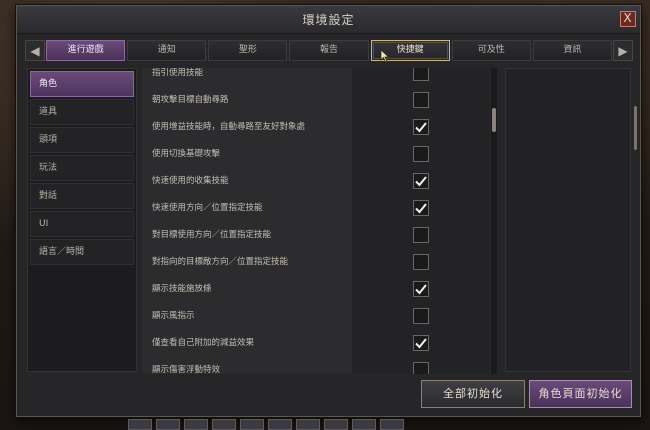  Describe the element at coordinates (248, 50) in the screenshot. I see `tab-2: 聖形` at that location.